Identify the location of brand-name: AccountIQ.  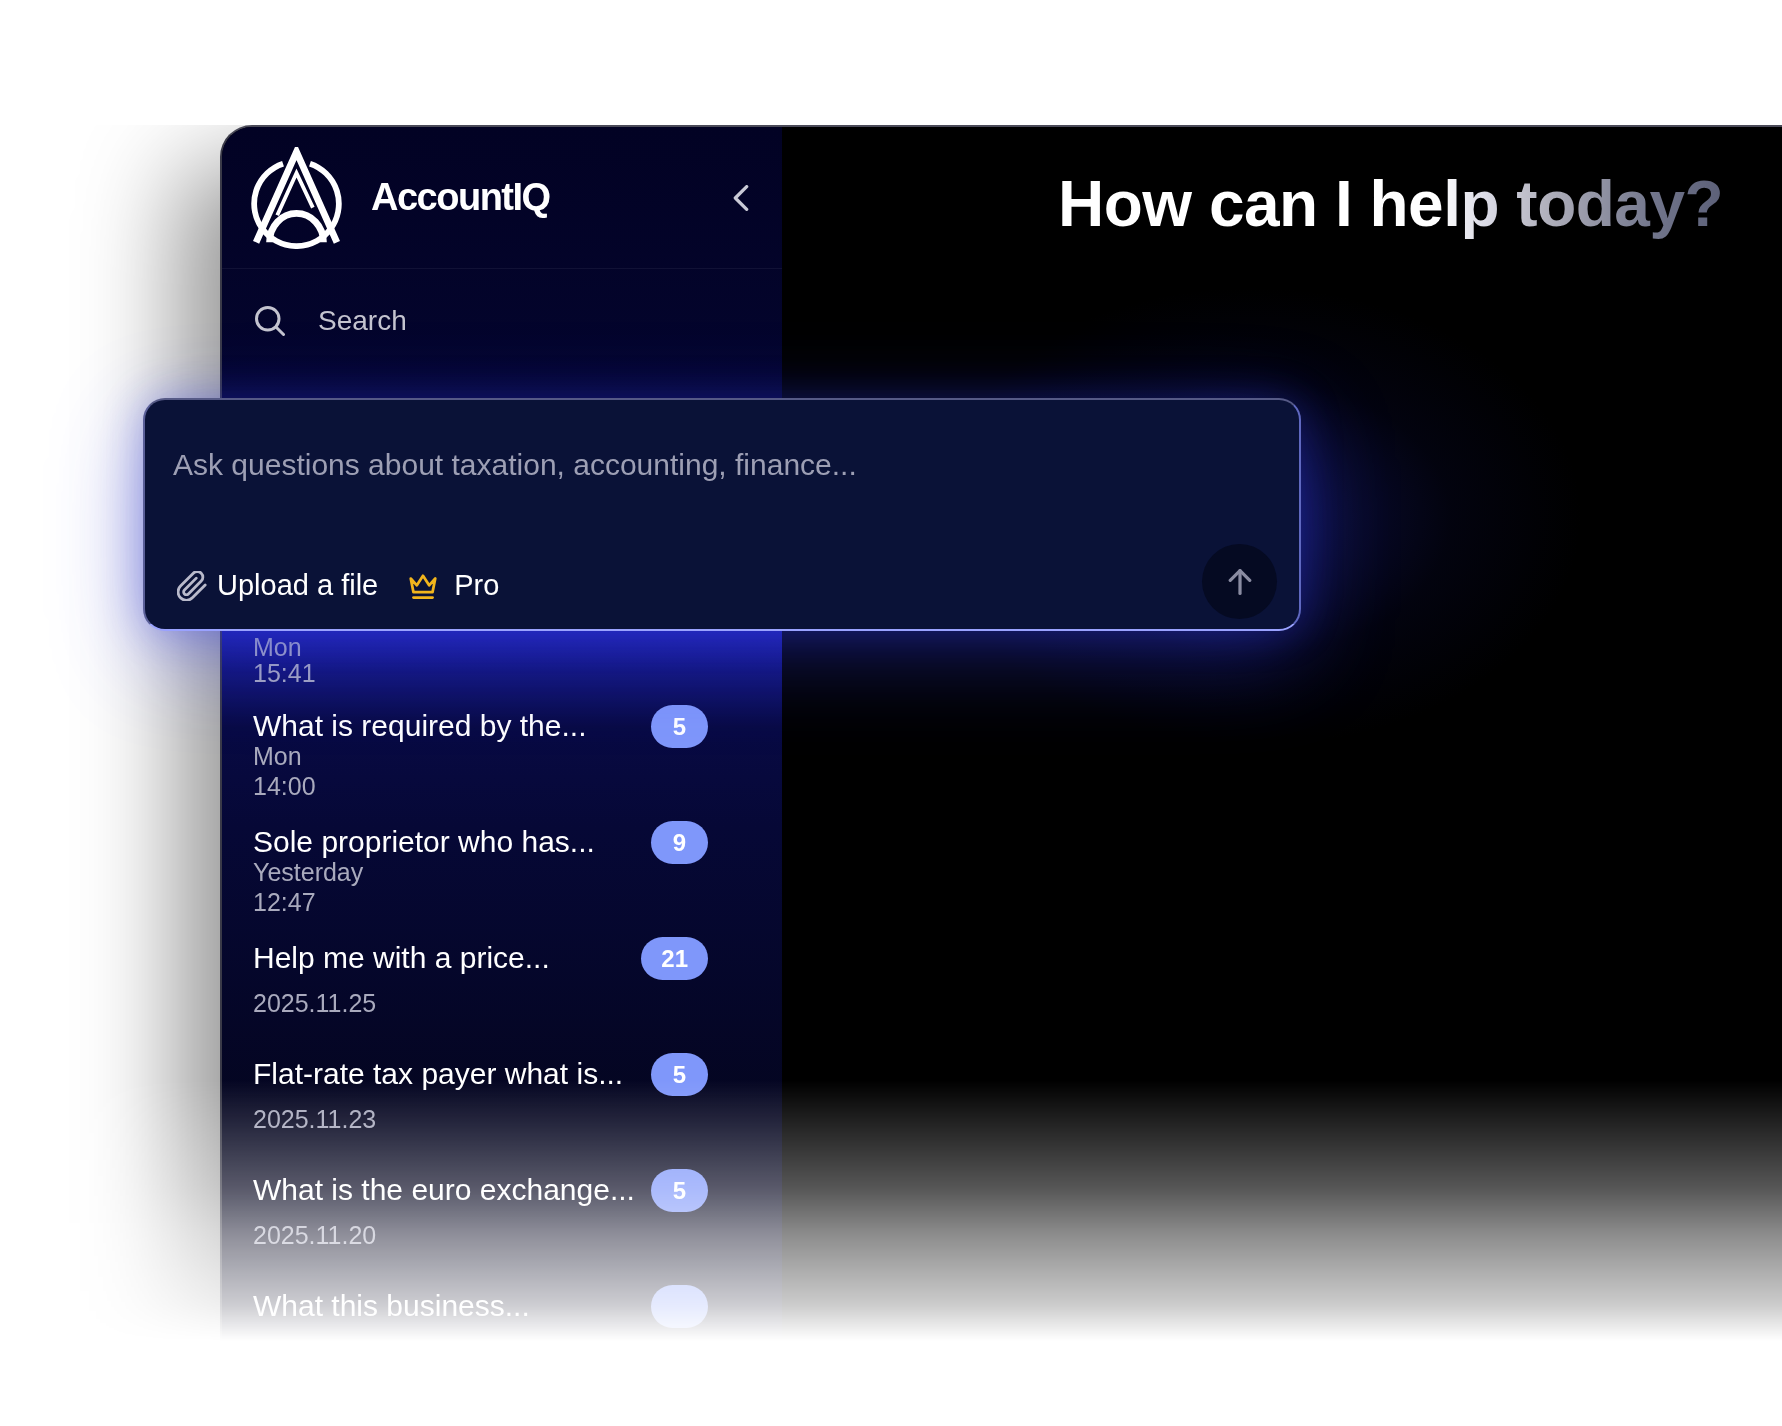
(460, 197).